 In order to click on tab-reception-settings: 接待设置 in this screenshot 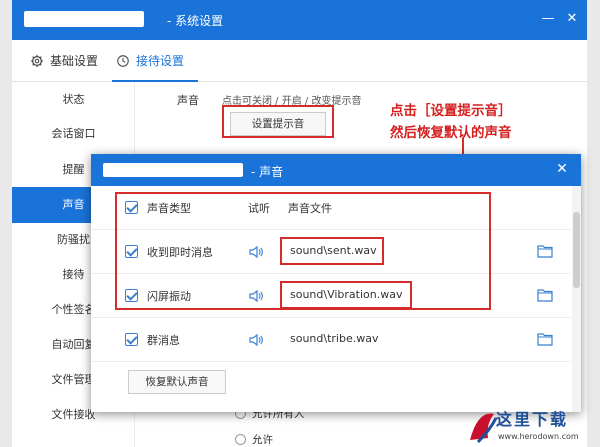, I will do `click(150, 60)`.